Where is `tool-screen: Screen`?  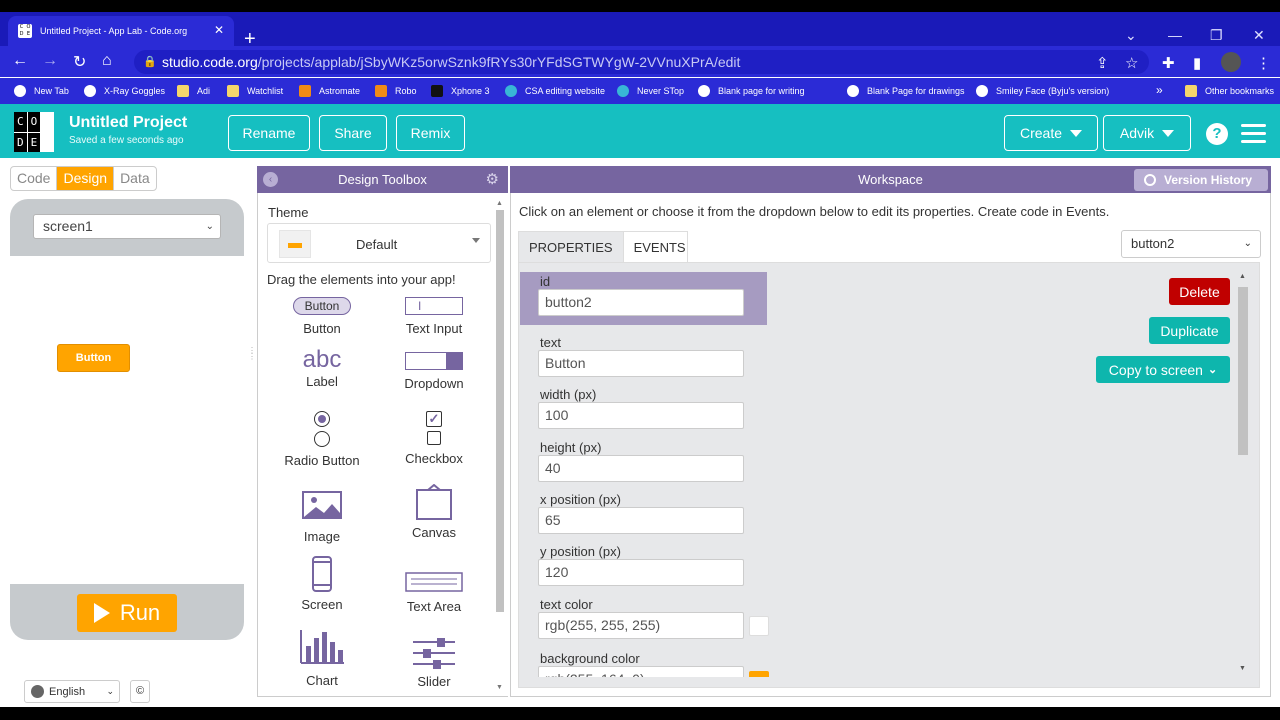
tool-screen: Screen is located at coordinates (322, 584).